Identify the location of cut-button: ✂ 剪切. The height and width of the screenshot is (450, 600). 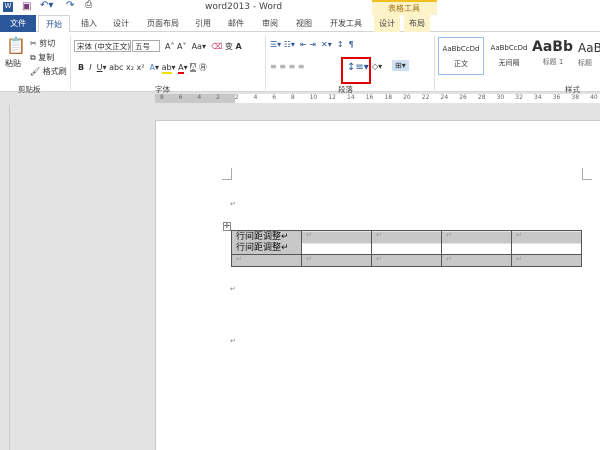
(42, 43).